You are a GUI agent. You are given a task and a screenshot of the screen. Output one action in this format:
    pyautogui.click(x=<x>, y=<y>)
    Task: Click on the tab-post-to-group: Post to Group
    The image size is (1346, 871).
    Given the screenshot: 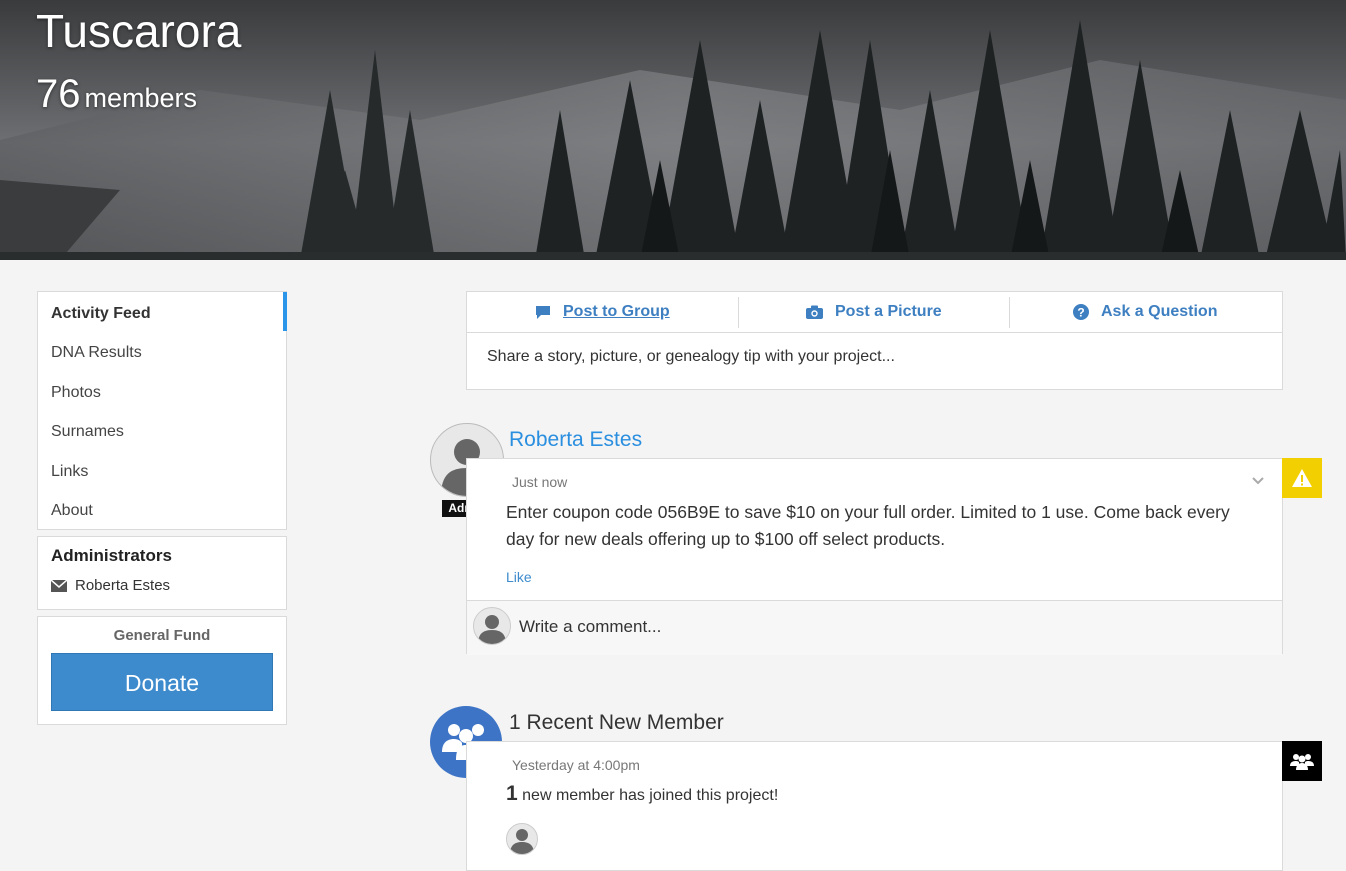 What is the action you would take?
    pyautogui.click(x=602, y=312)
    